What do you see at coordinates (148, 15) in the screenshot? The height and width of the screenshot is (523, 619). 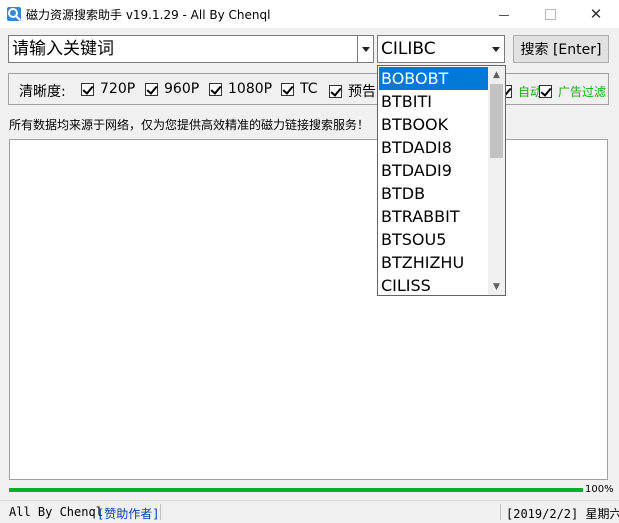 I see `window-title: 磁力资源搜索助手 v19.1.29 - All By Chenql` at bounding box center [148, 15].